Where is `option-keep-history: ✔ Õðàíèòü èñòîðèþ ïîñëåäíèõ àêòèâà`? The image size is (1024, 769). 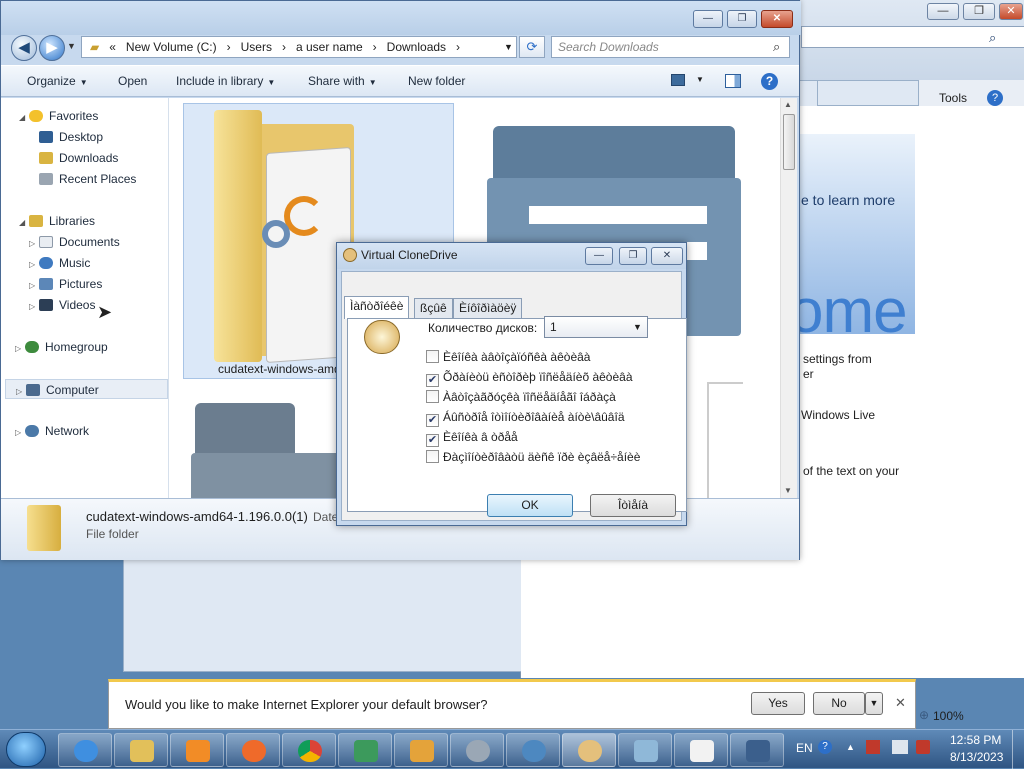
option-keep-history: ✔ Õðàíèòü èñòîðèþ ïîñëåäíèõ àêòèâà is located at coordinates (529, 378).